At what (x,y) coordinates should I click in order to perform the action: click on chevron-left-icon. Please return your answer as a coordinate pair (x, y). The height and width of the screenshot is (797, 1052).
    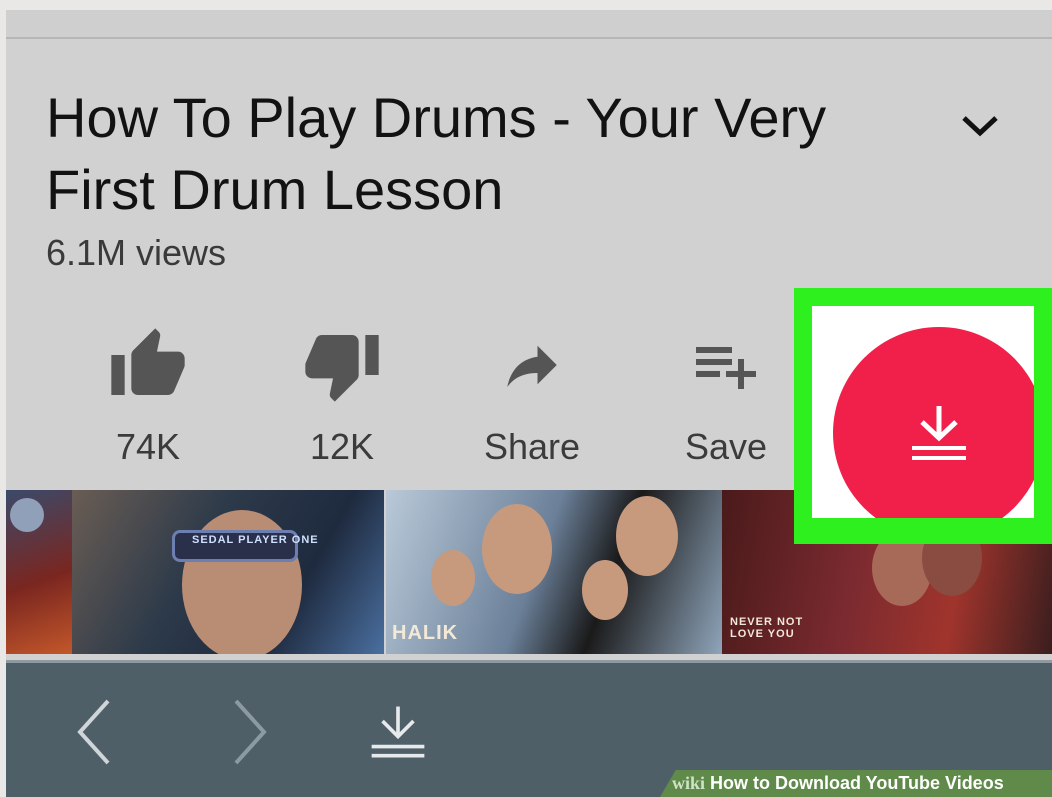
    Looking at the image, I should click on (93, 732).